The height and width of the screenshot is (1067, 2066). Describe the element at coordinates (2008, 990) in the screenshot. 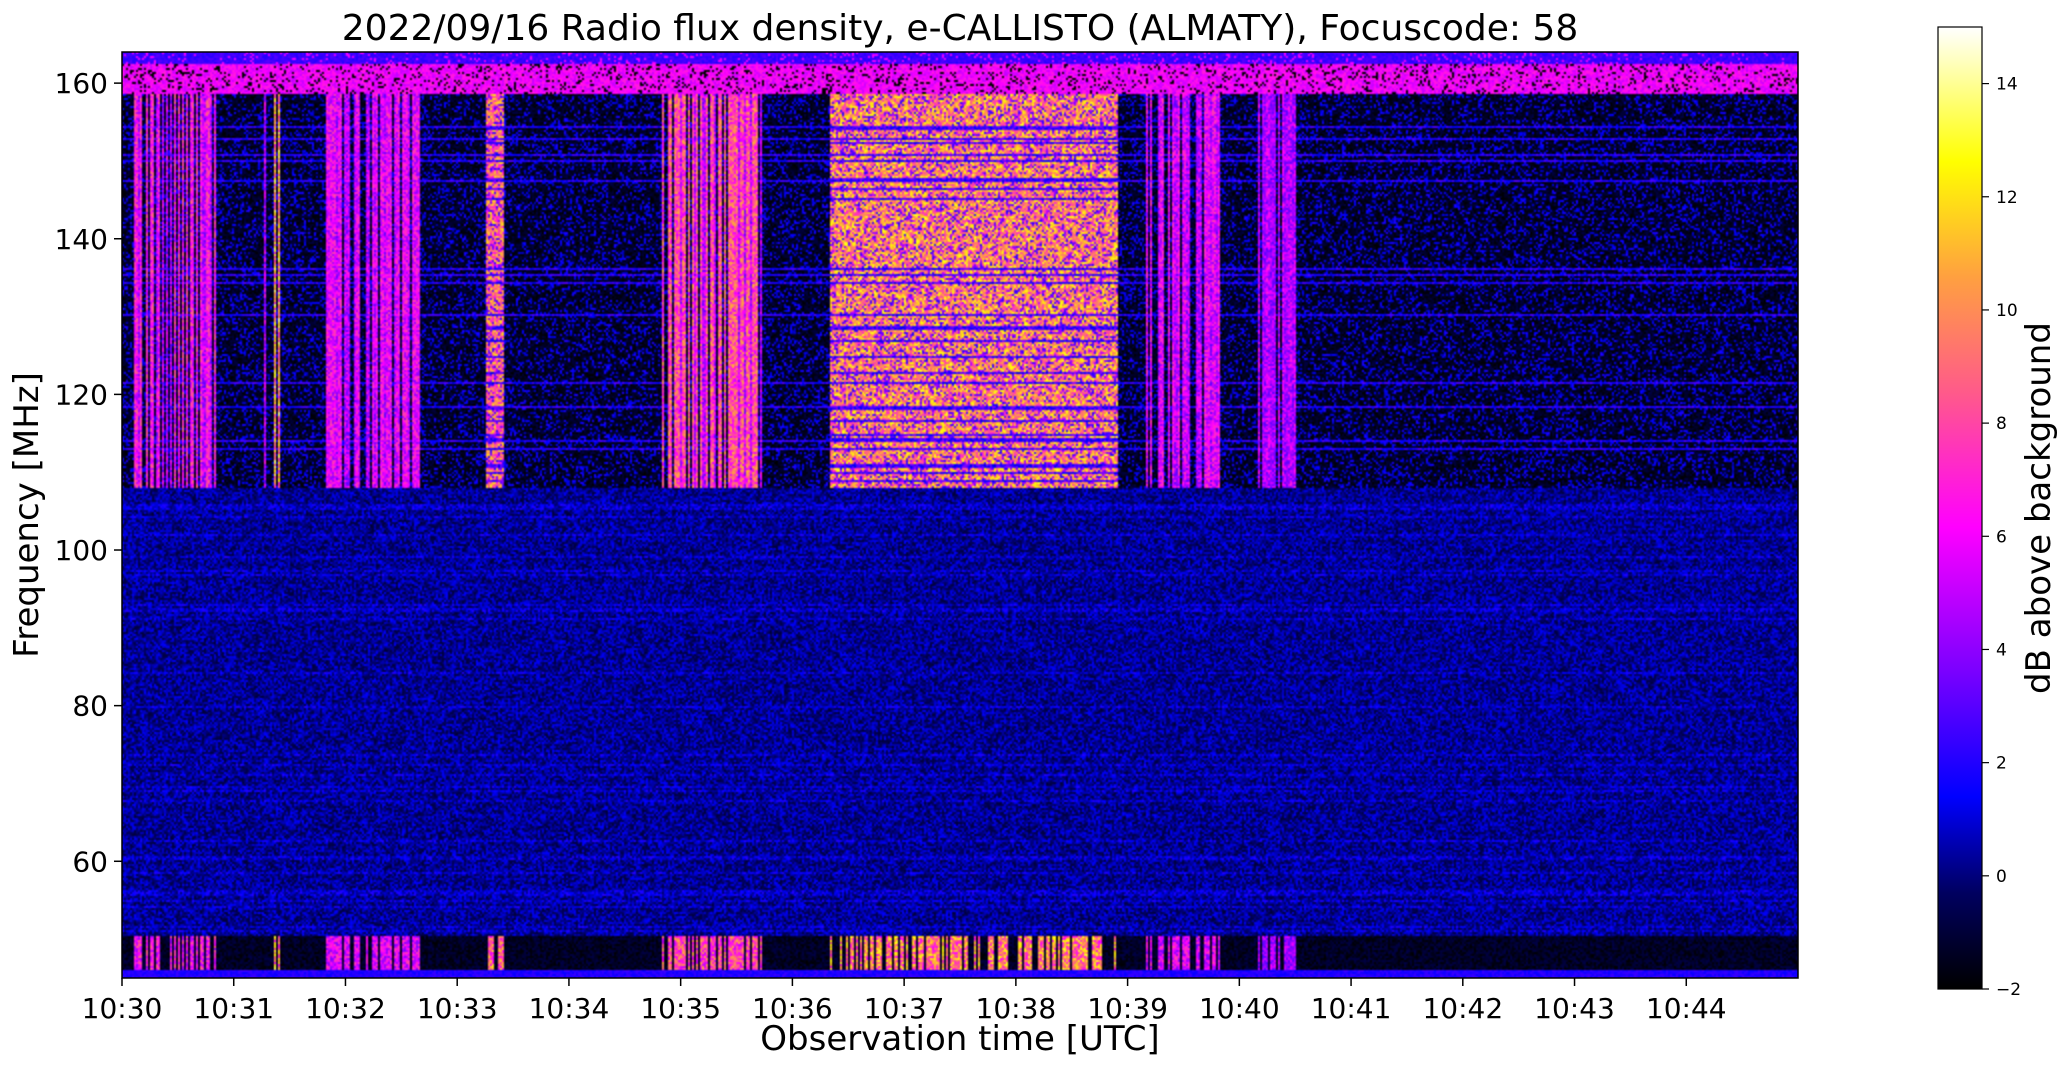

I see `colorbar-tick-label: −2` at that location.